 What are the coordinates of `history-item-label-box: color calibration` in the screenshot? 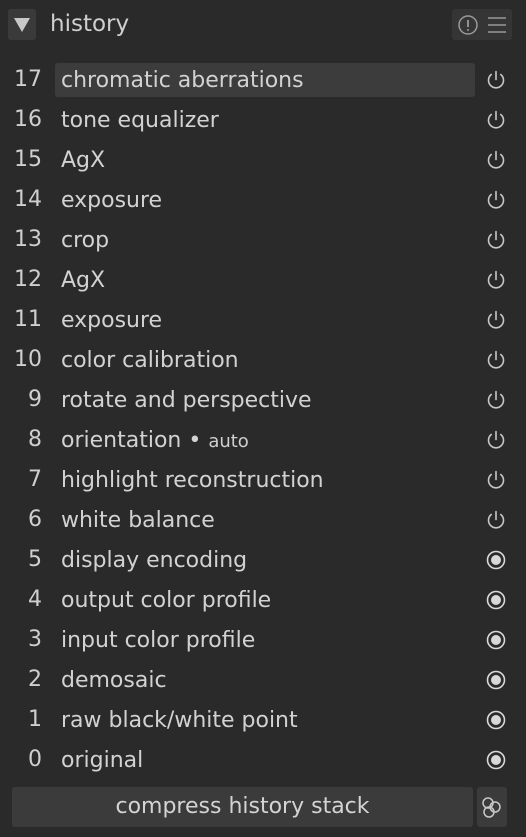 It's located at (265, 360).